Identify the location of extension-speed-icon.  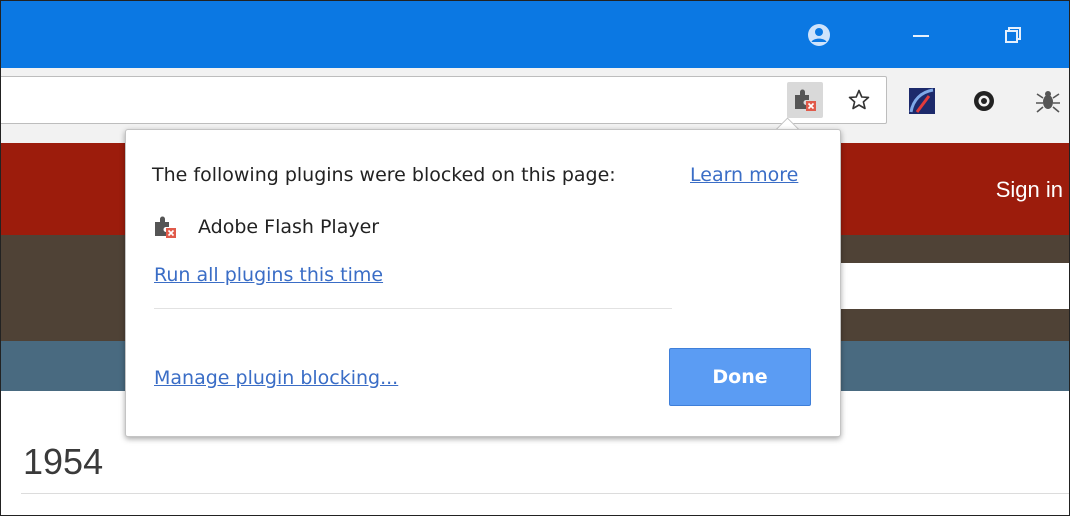
(922, 101).